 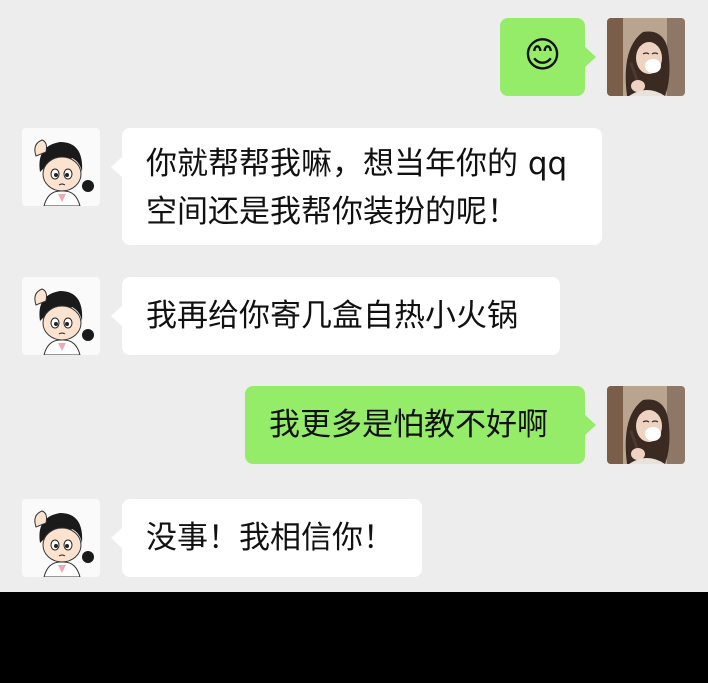 I want to click on message-text-line: 我再给你寄几盒自热小火锅, so click(x=332, y=316).